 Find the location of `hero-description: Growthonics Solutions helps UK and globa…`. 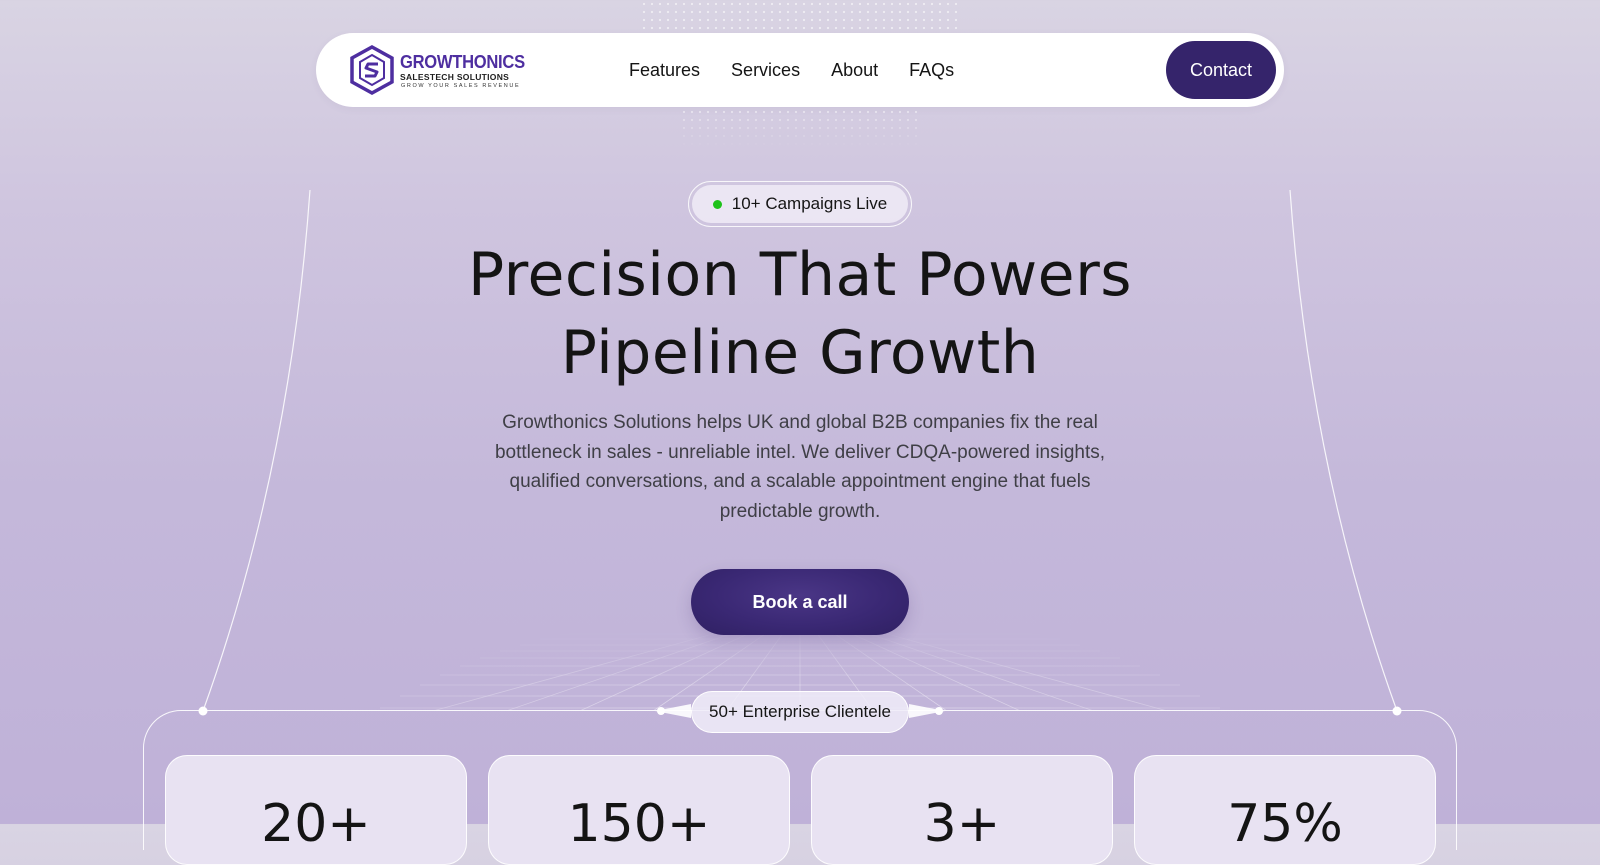

hero-description: Growthonics Solutions helps UK and globa… is located at coordinates (800, 467).